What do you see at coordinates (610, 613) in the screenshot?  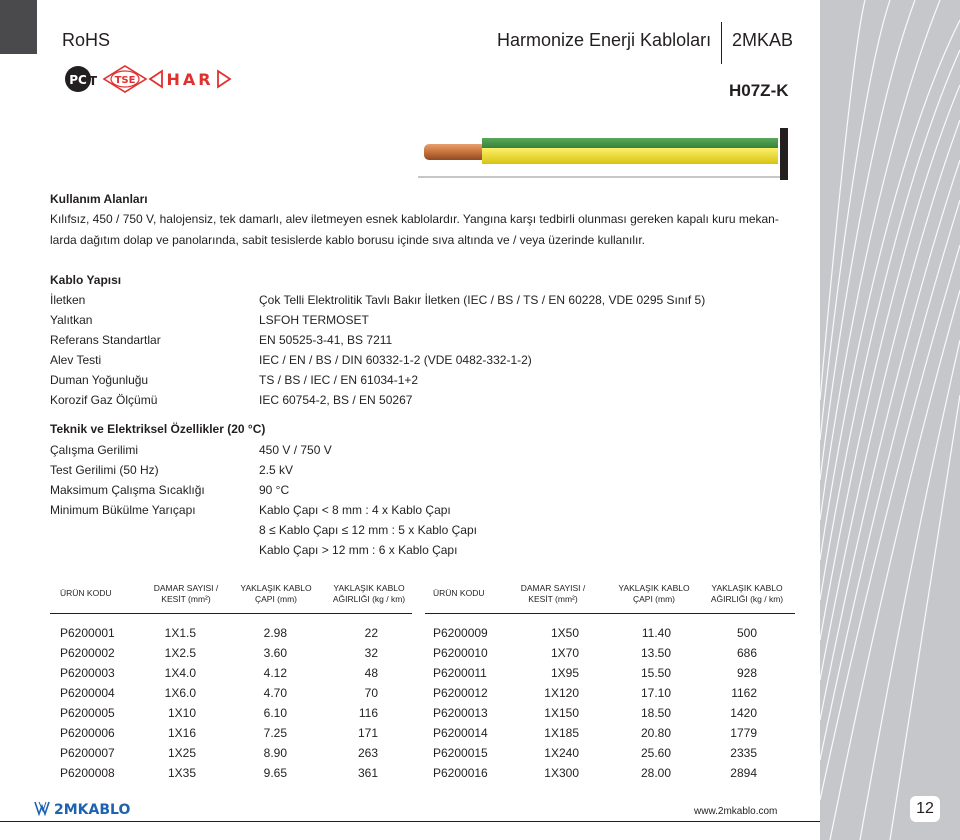 I see `table-rule-right` at bounding box center [610, 613].